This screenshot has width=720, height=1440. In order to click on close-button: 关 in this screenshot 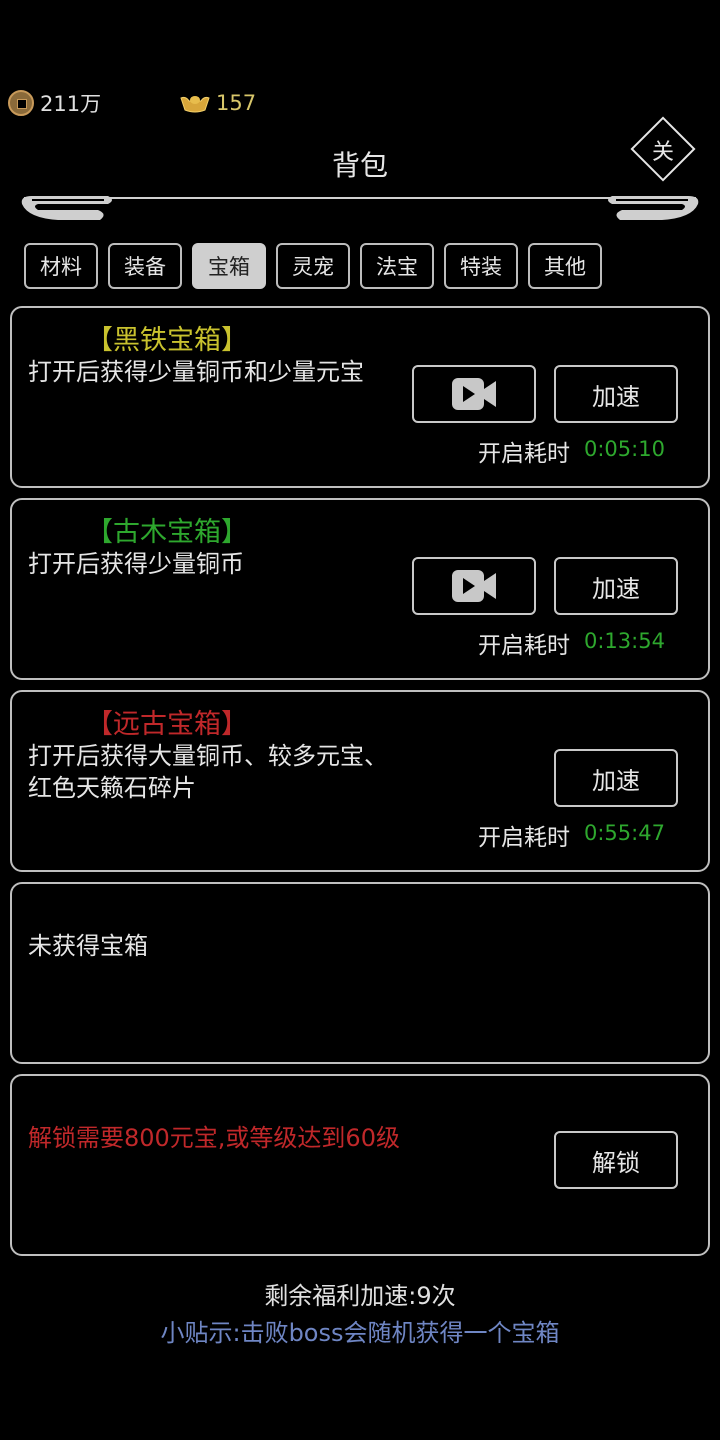, I will do `click(663, 149)`.